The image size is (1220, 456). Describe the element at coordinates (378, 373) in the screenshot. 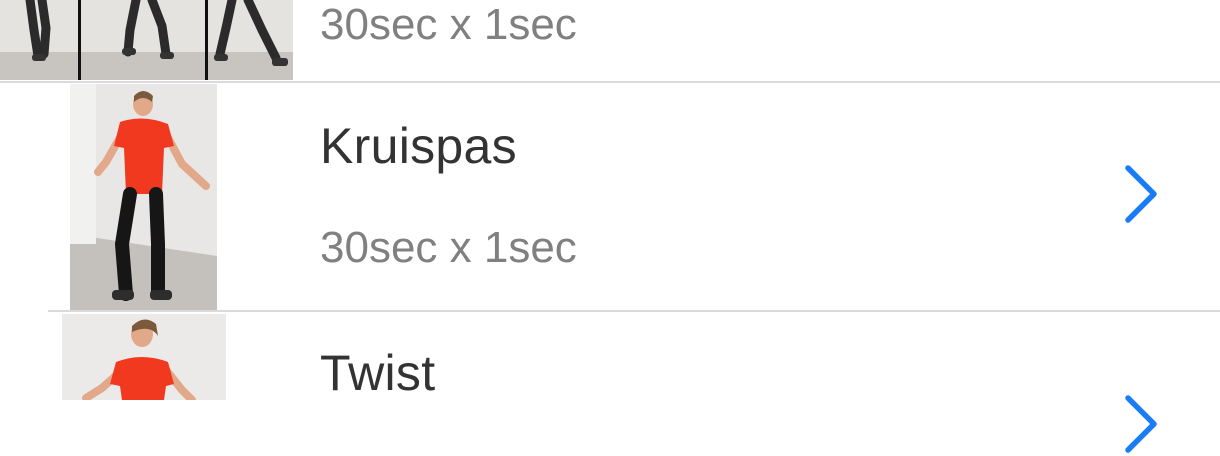

I see `exercise-title: Twist` at that location.